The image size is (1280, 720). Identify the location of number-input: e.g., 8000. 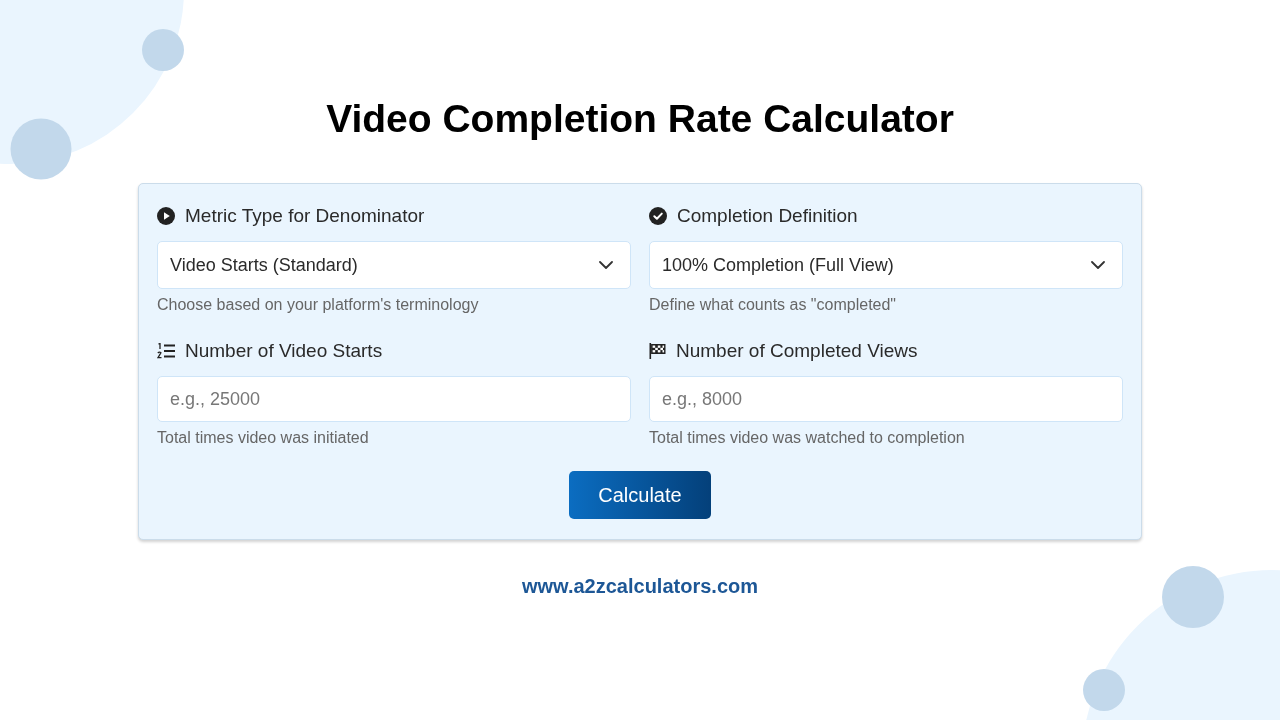
(886, 399).